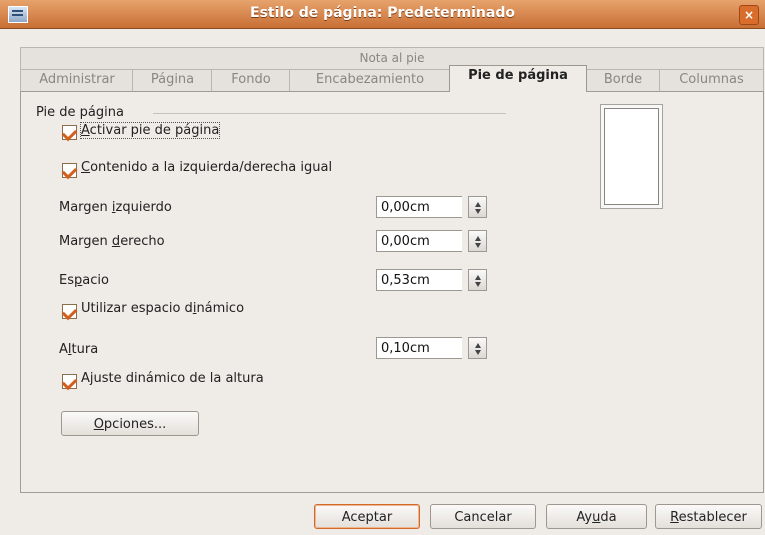 Image resolution: width=765 pixels, height=535 pixels. Describe the element at coordinates (86, 167) in the screenshot. I see `same-content-label-mnemonic: C` at that location.